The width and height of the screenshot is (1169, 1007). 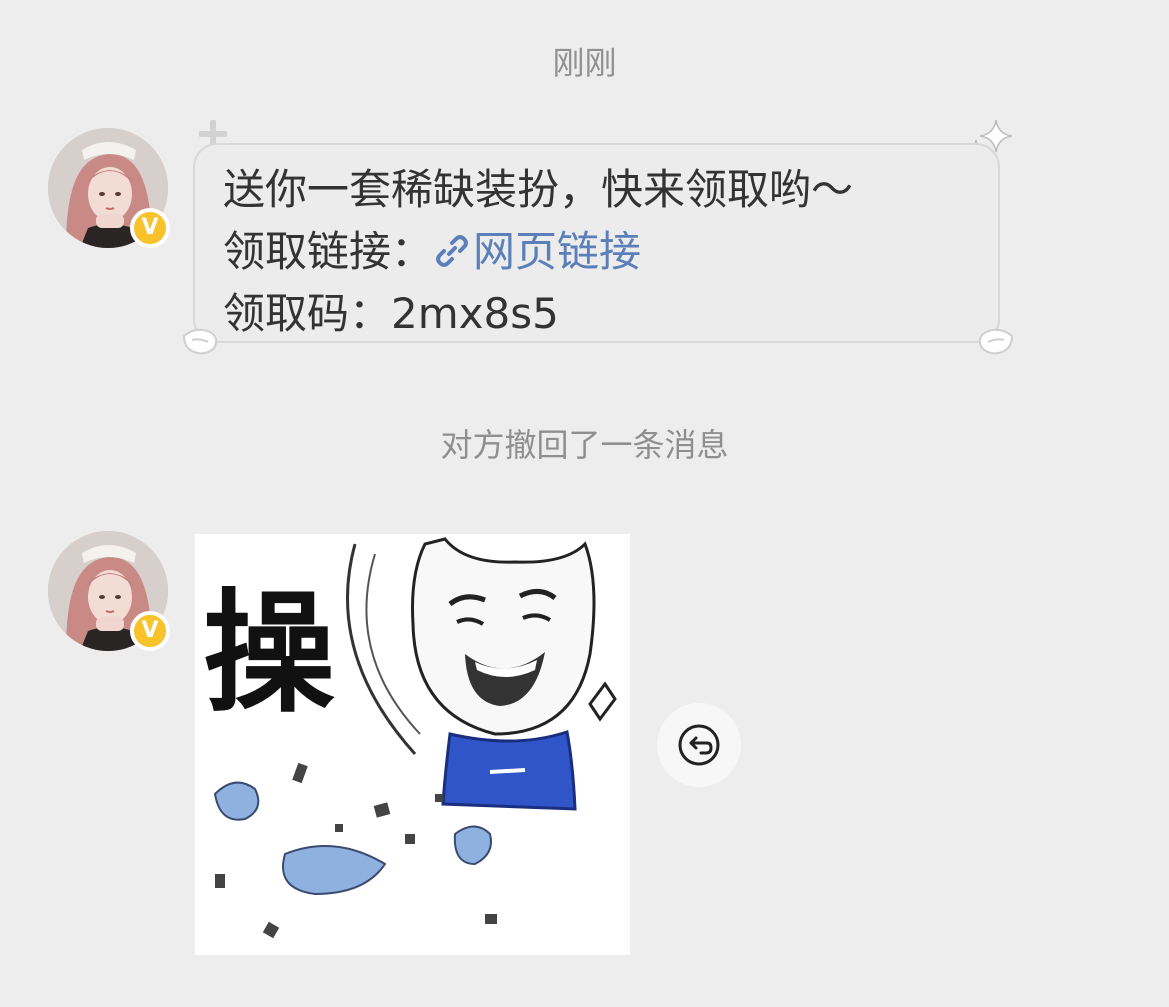 What do you see at coordinates (201, 342) in the screenshot?
I see `wing-left-icon` at bounding box center [201, 342].